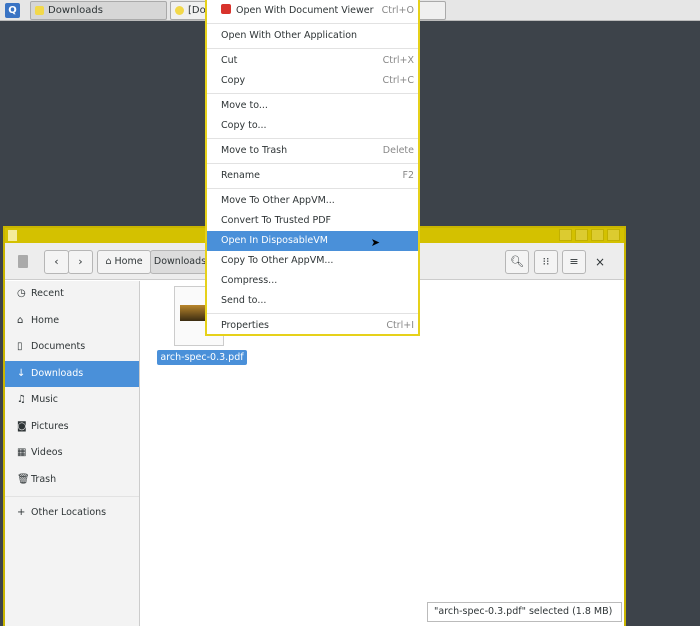 The width and height of the screenshot is (700, 626). What do you see at coordinates (21, 293) in the screenshot?
I see `clock-icon: ◷` at bounding box center [21, 293].